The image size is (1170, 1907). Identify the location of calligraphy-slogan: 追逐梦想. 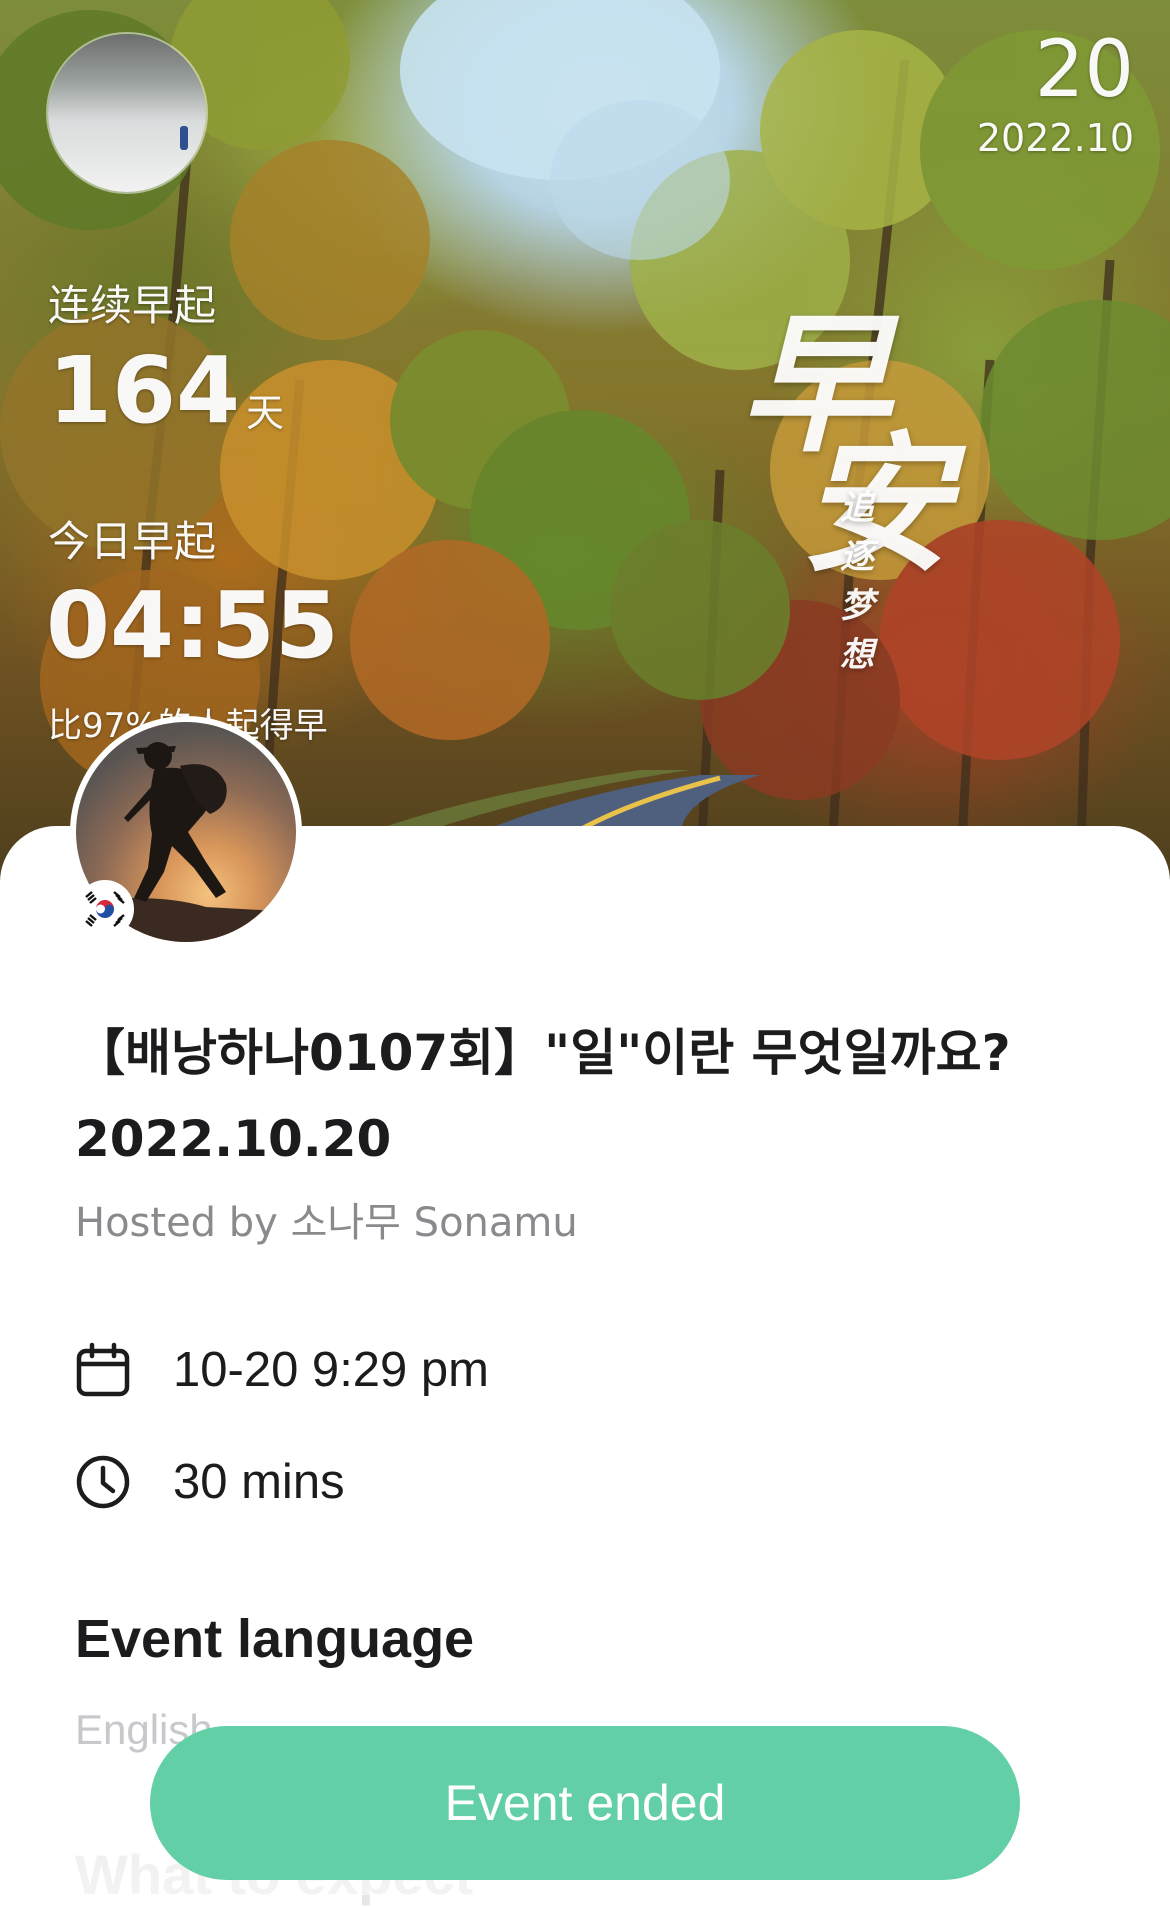
(858, 581).